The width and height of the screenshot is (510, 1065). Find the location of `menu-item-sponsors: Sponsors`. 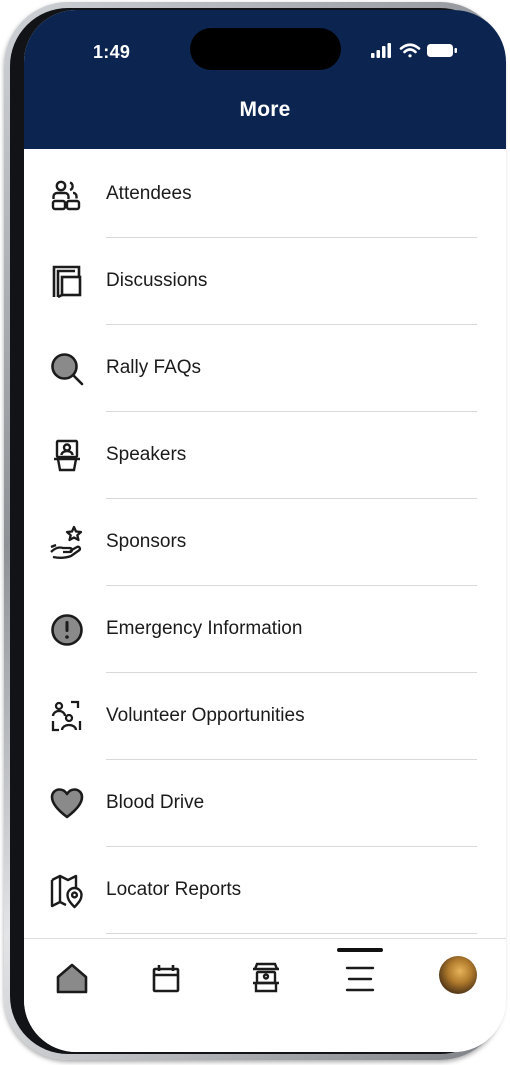

menu-item-sponsors: Sponsors is located at coordinates (265, 542).